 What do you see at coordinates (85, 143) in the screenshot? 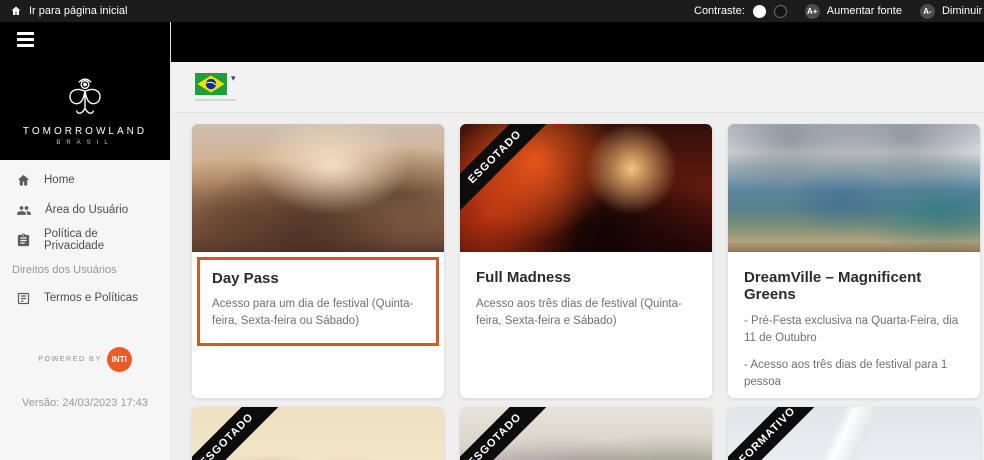
I see `logo-subtitle: BRASIL` at bounding box center [85, 143].